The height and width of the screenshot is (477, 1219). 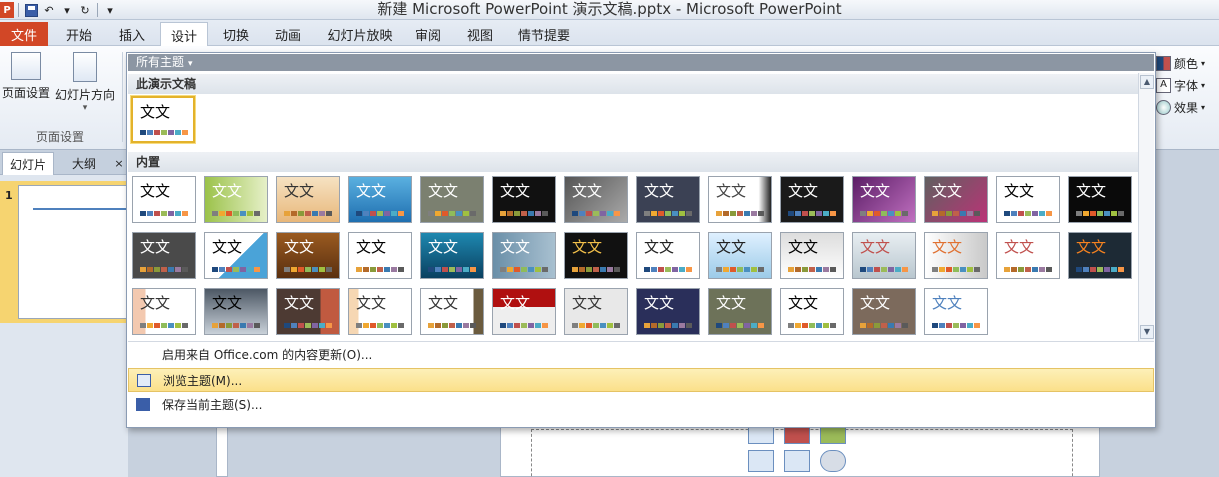 What do you see at coordinates (761, 461) in the screenshot?
I see `picture-icon` at bounding box center [761, 461].